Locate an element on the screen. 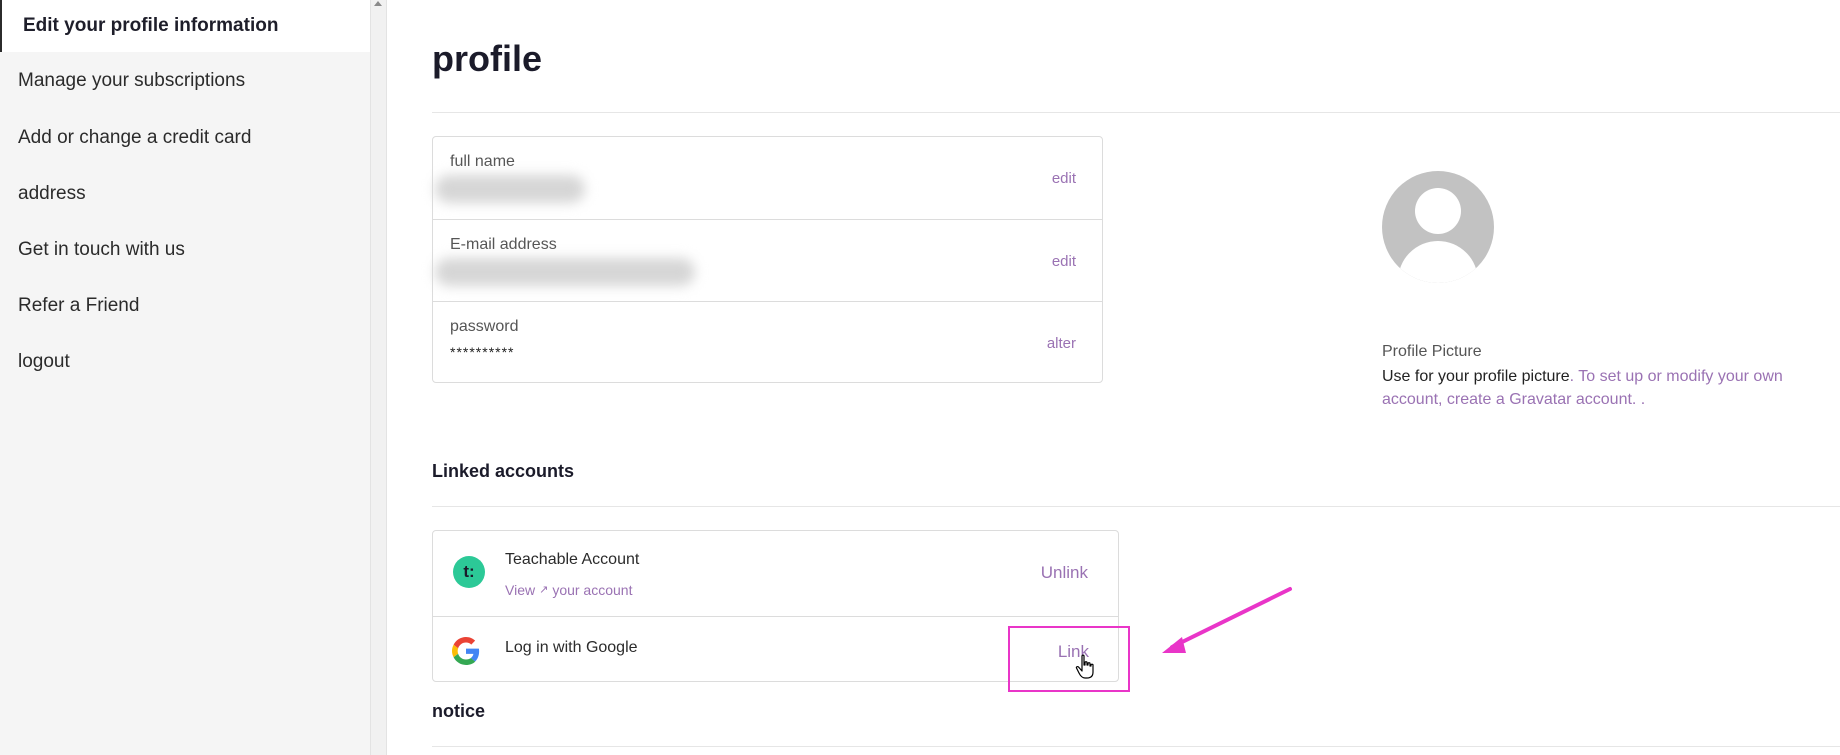 The image size is (1840, 755). google-account-name: Log in with Google is located at coordinates (571, 647).